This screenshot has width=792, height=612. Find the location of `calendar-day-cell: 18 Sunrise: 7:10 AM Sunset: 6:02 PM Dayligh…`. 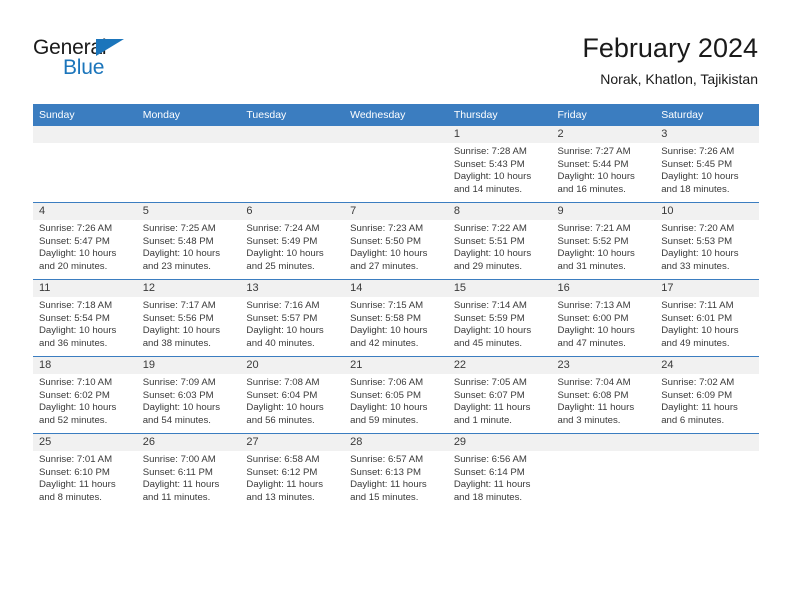

calendar-day-cell: 18 Sunrise: 7:10 AM Sunset: 6:02 PM Dayligh… is located at coordinates (85, 395).